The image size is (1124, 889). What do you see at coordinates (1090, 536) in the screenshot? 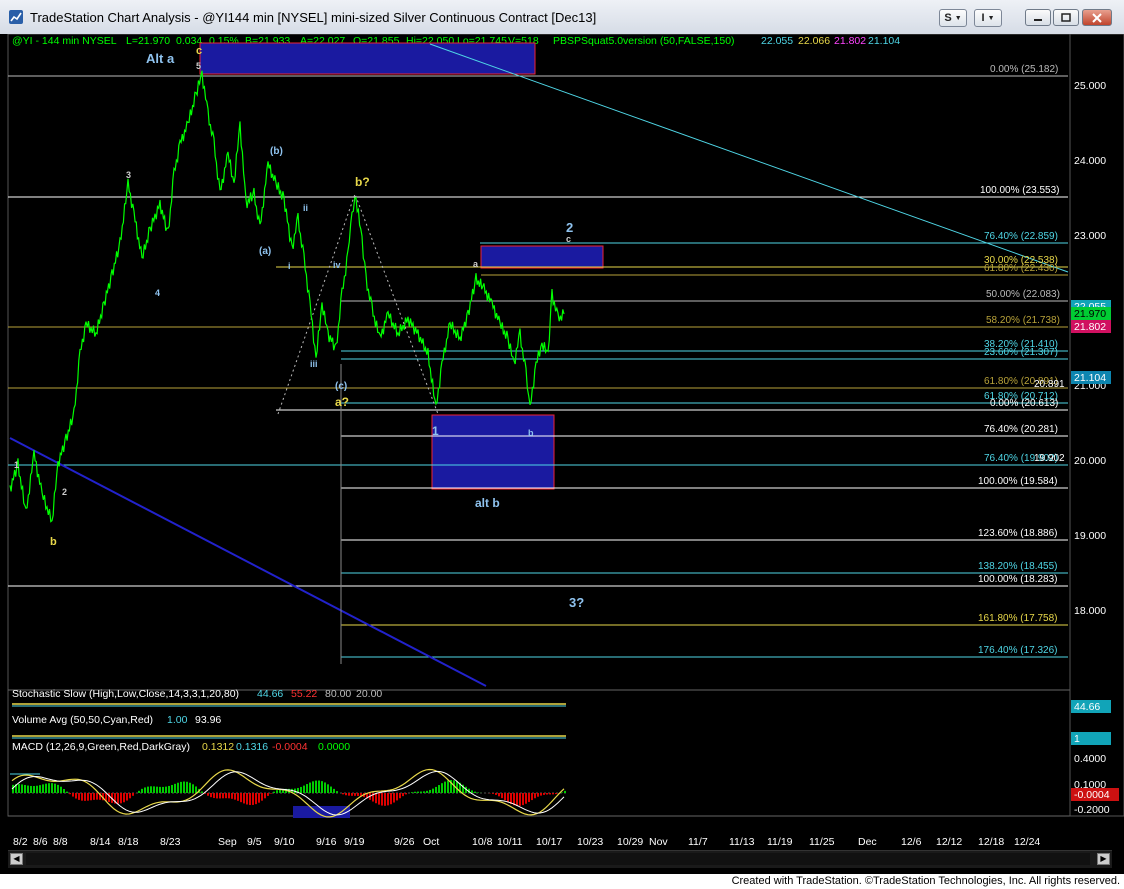
I see `price-axis-label: 19.000` at bounding box center [1090, 536].